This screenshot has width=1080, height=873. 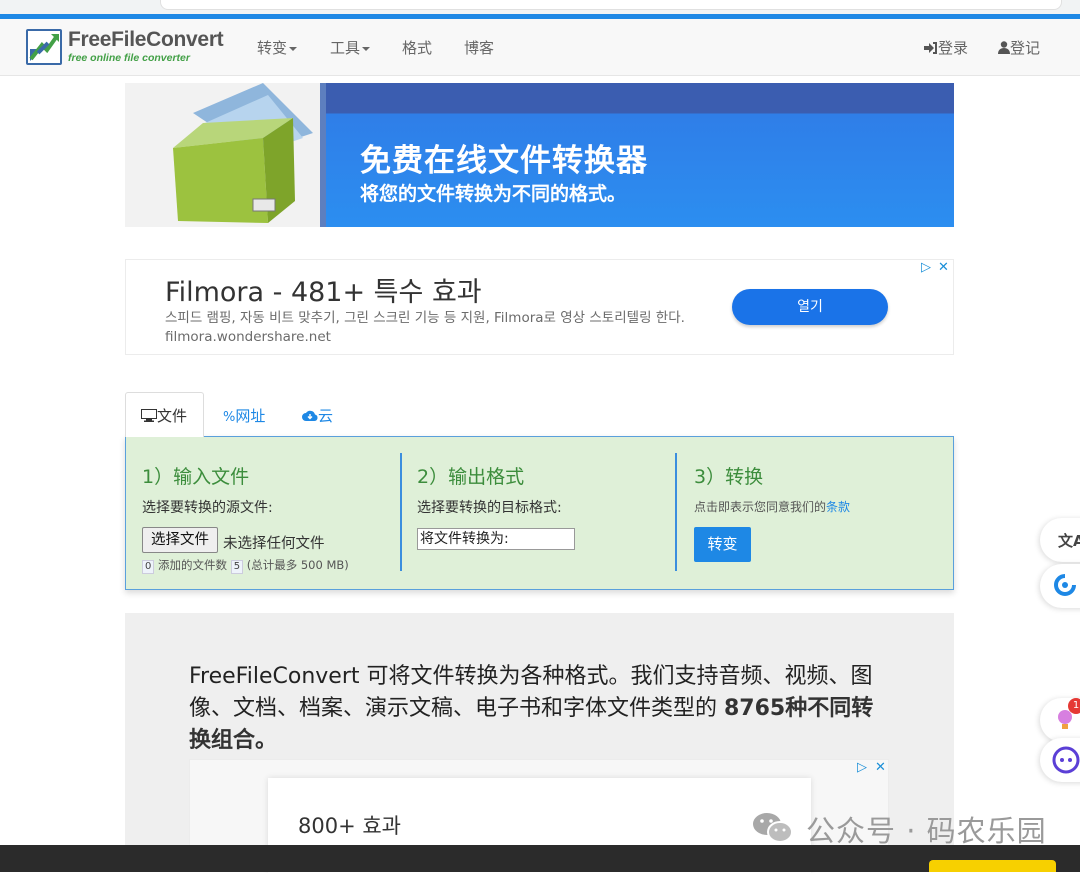 I want to click on terms-link: 条款, so click(x=838, y=507).